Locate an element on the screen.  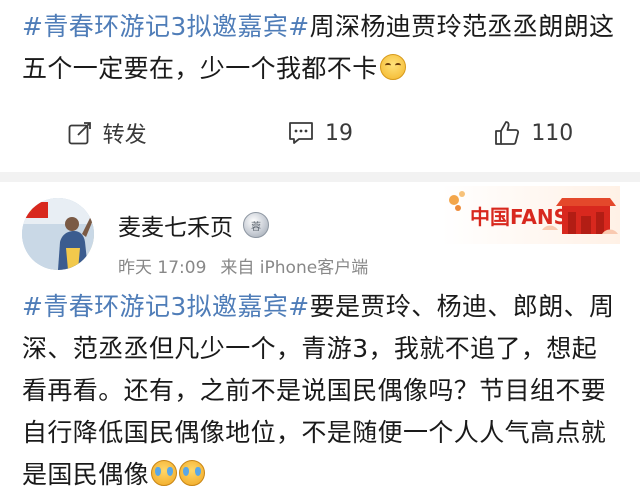
post-time: 昨天 17:09 is located at coordinates (162, 268).